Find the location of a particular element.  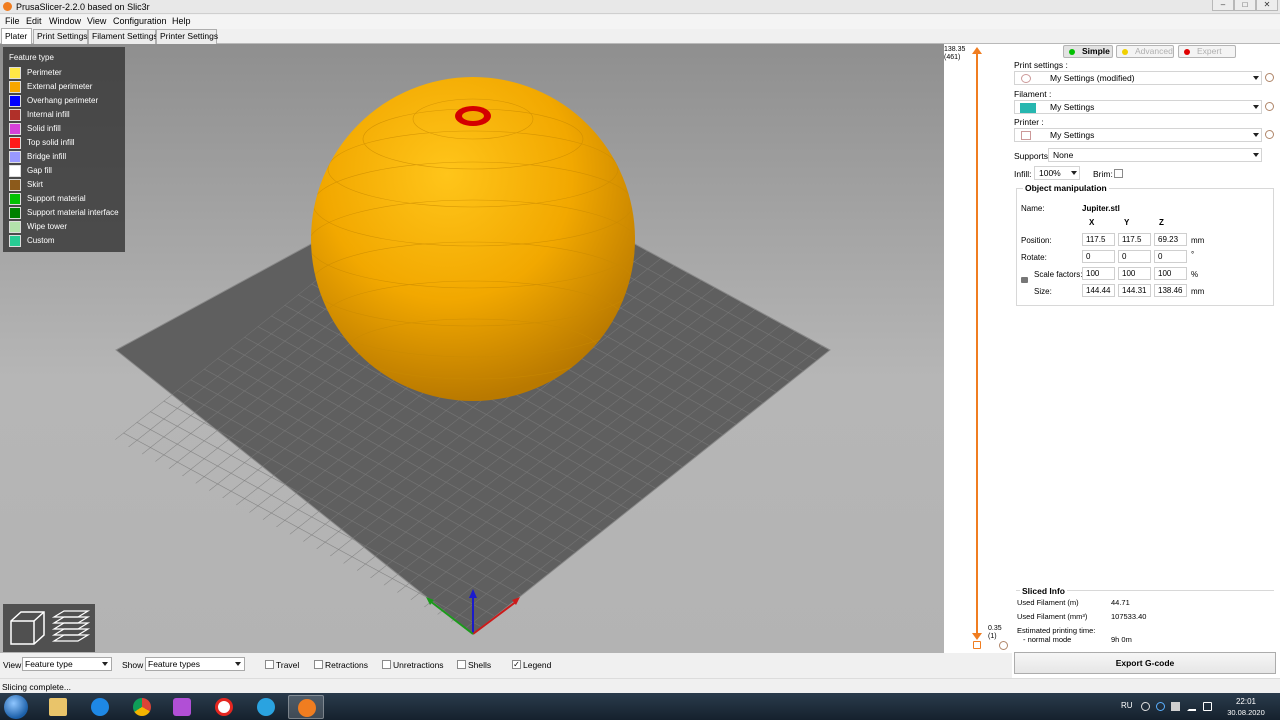

mode-expert-button: Expert is located at coordinates (1207, 51).